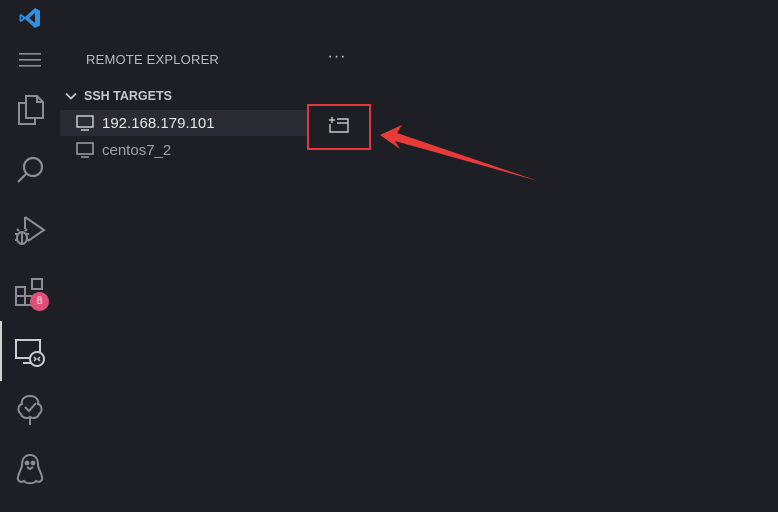 The image size is (778, 512). I want to click on ssh-target-row: 192.168.179.101, so click(184, 123).